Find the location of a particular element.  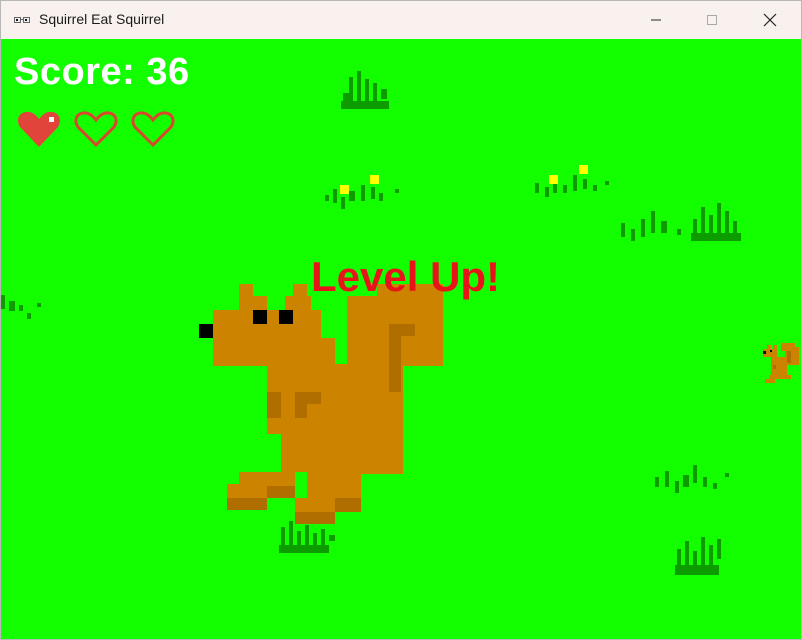

minimize-button is located at coordinates (656, 20).